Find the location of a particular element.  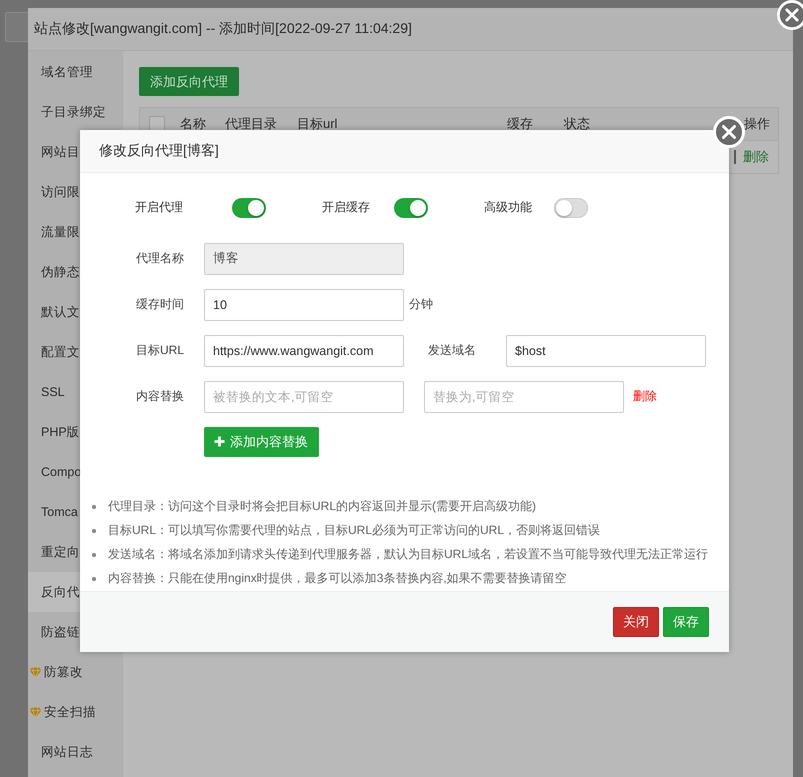

toggle-label: 高级功能 is located at coordinates (508, 207).